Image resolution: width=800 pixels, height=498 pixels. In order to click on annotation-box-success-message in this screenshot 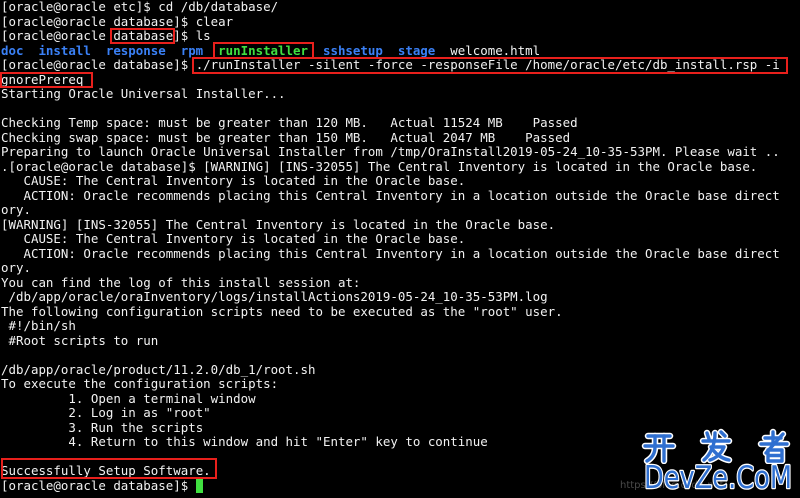, I will do `click(109, 468)`.